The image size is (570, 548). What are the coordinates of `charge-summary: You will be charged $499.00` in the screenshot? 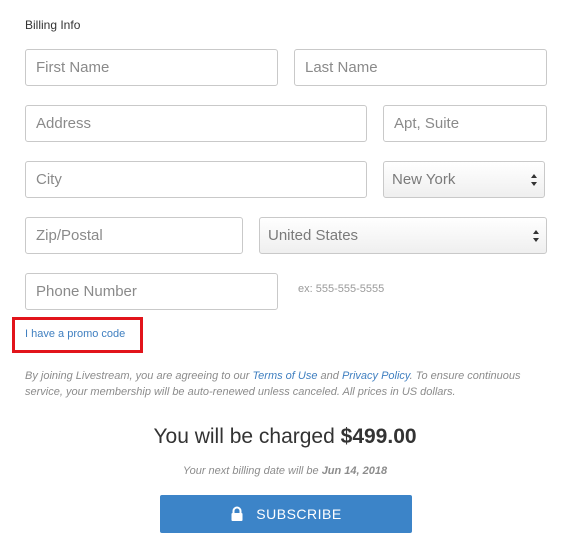 It's located at (285, 437).